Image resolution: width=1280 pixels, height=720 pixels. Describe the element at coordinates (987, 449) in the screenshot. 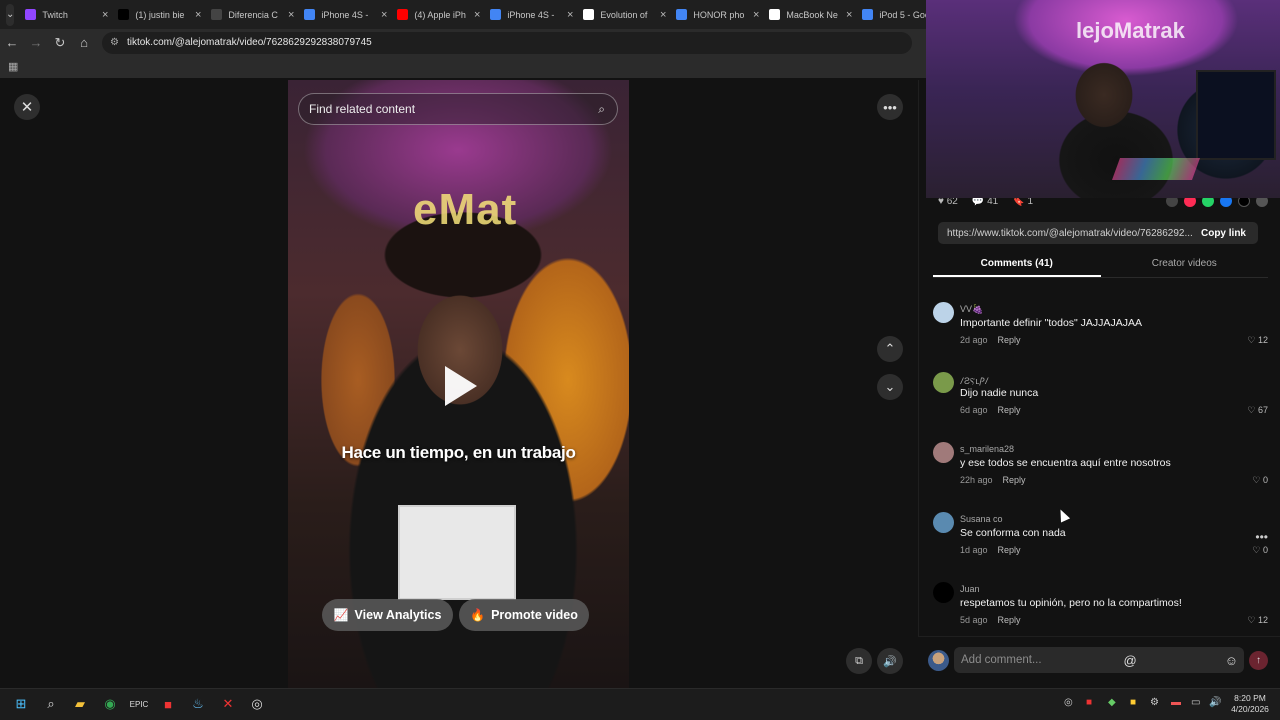

I see `comment-username: s_marilena28` at that location.